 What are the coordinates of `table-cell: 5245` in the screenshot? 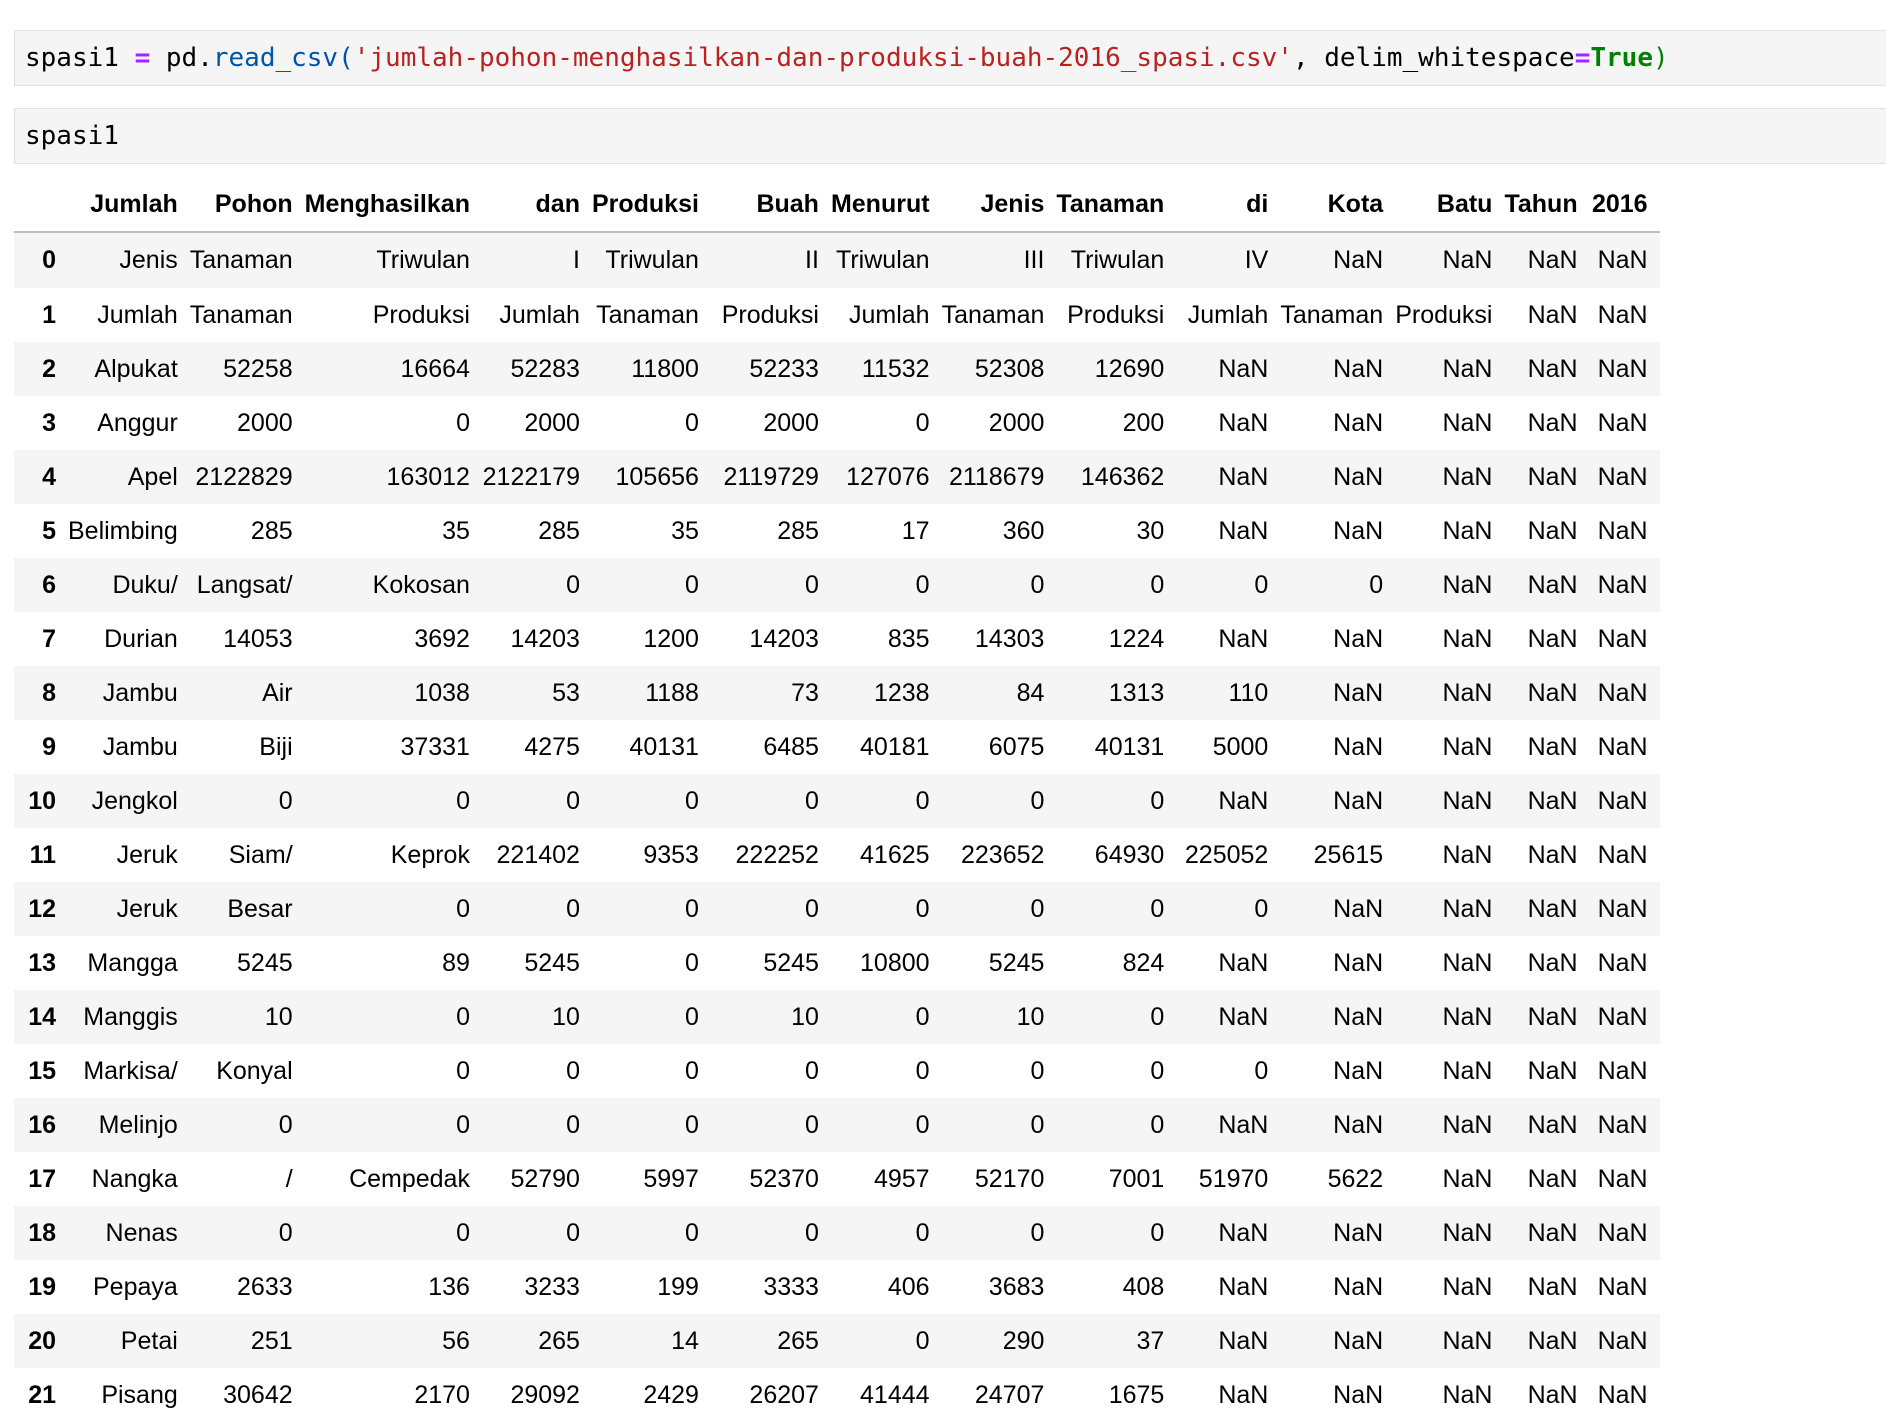 It's located at (552, 962).